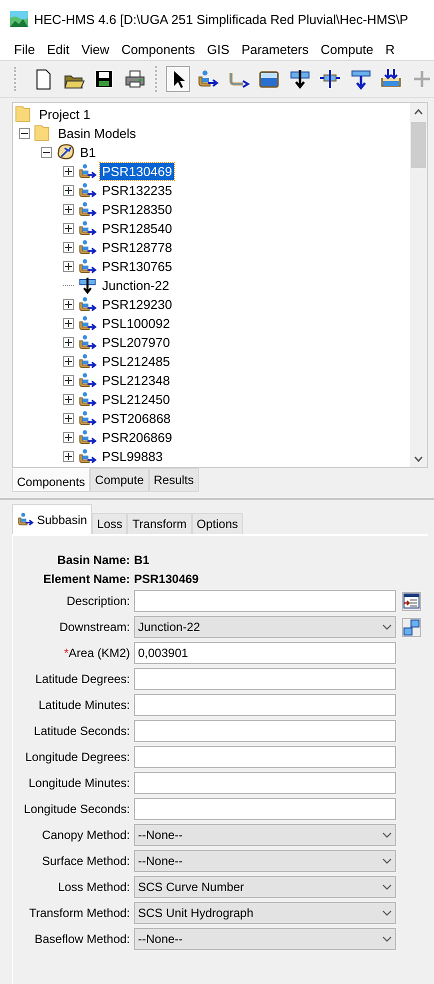  I want to click on basin-icon, so click(65, 152).